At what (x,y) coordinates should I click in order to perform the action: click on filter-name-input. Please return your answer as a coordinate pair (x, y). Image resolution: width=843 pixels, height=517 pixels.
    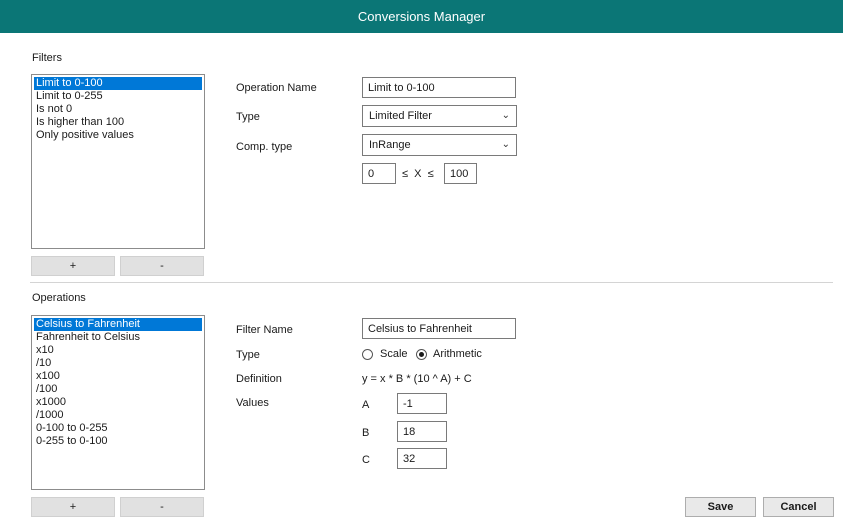
    Looking at the image, I should click on (439, 328).